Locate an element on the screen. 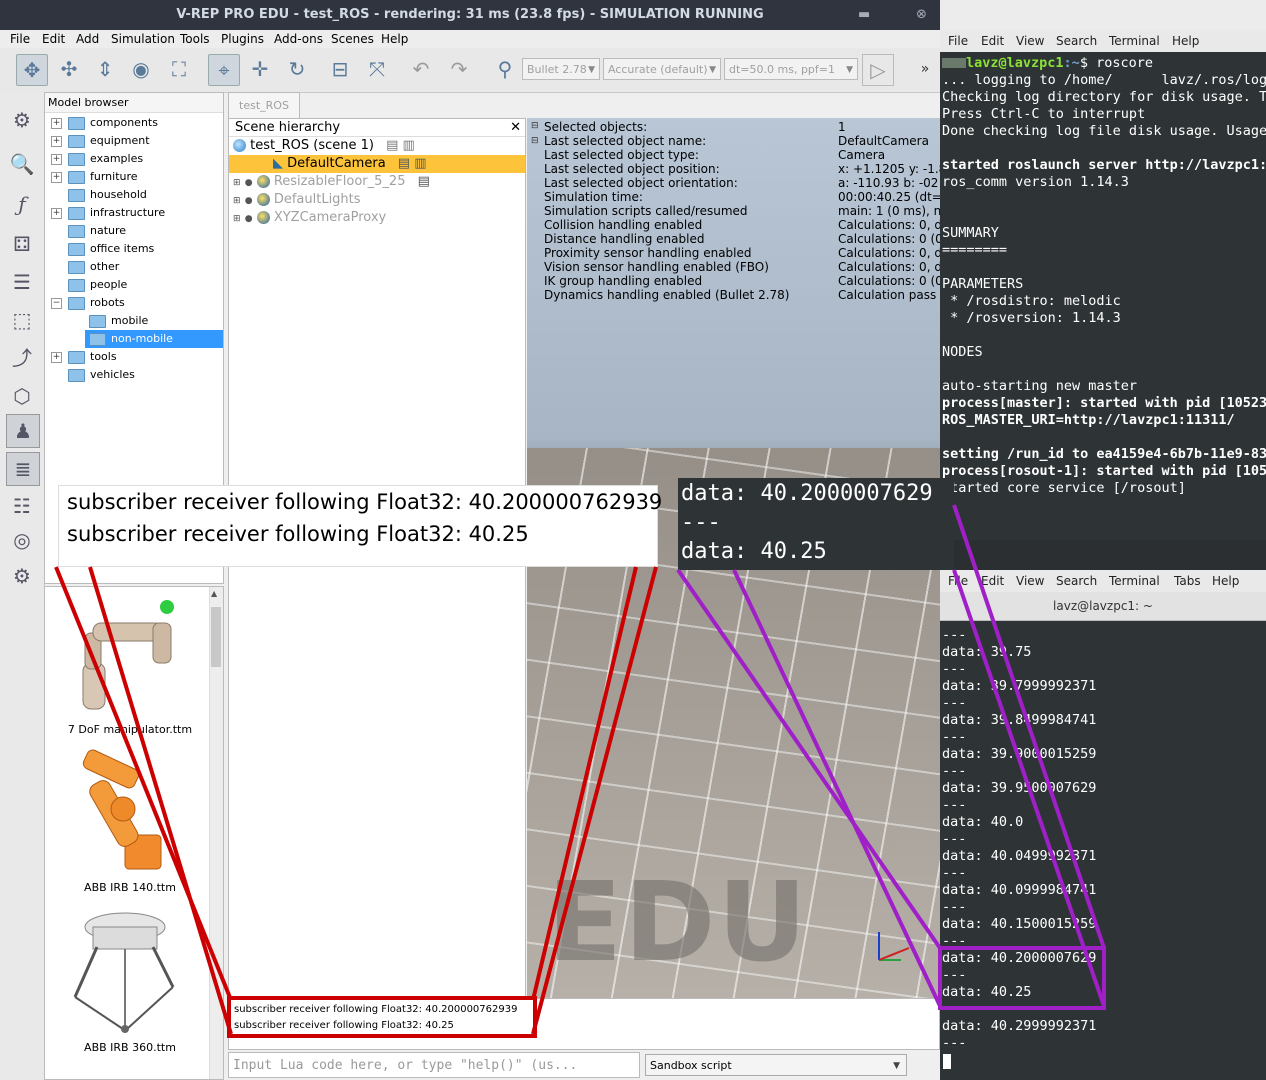 This screenshot has width=1266, height=1080. start-simulation-icon: ▷ is located at coordinates (878, 70).